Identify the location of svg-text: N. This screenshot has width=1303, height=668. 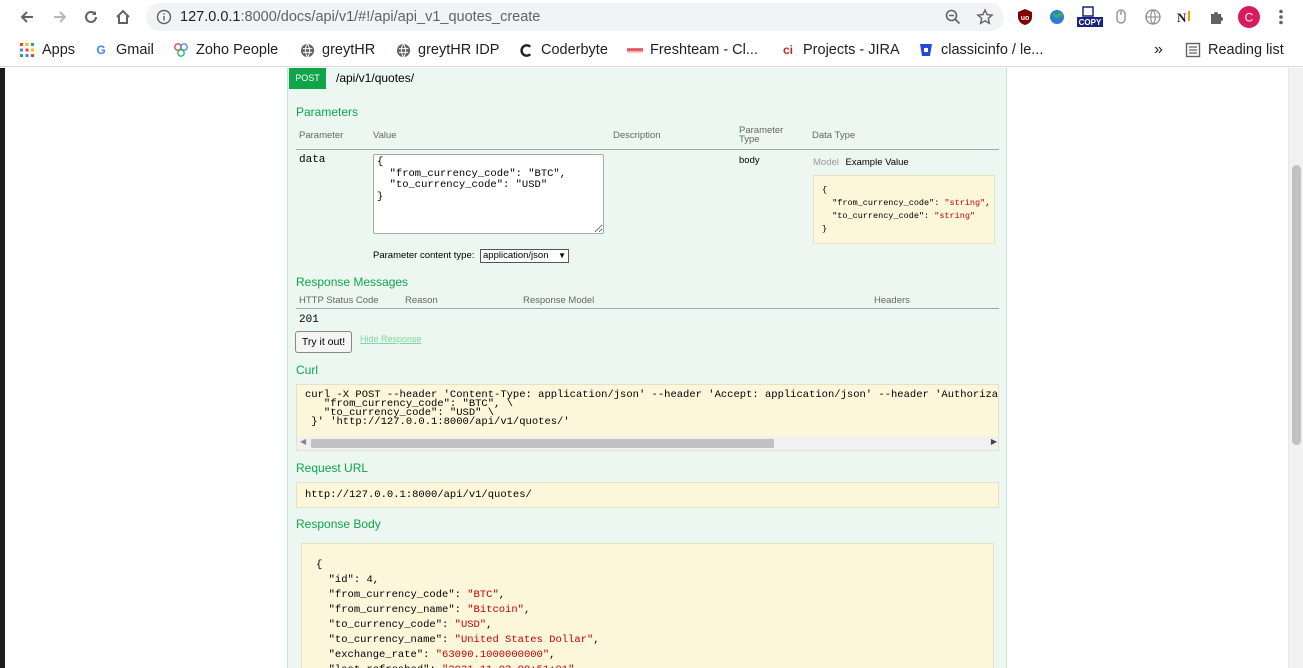
(1182, 17).